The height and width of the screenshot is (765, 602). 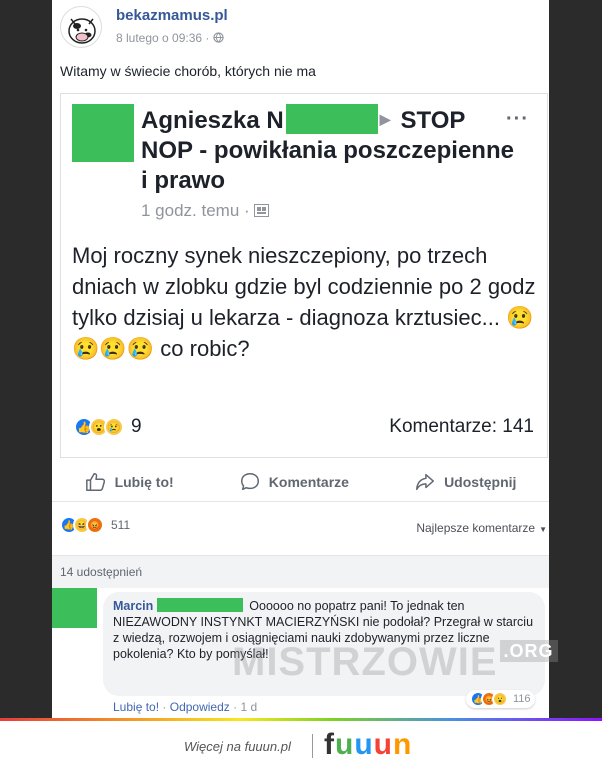 What do you see at coordinates (136, 426) in the screenshot?
I see `shared-reaction-count: 9` at bounding box center [136, 426].